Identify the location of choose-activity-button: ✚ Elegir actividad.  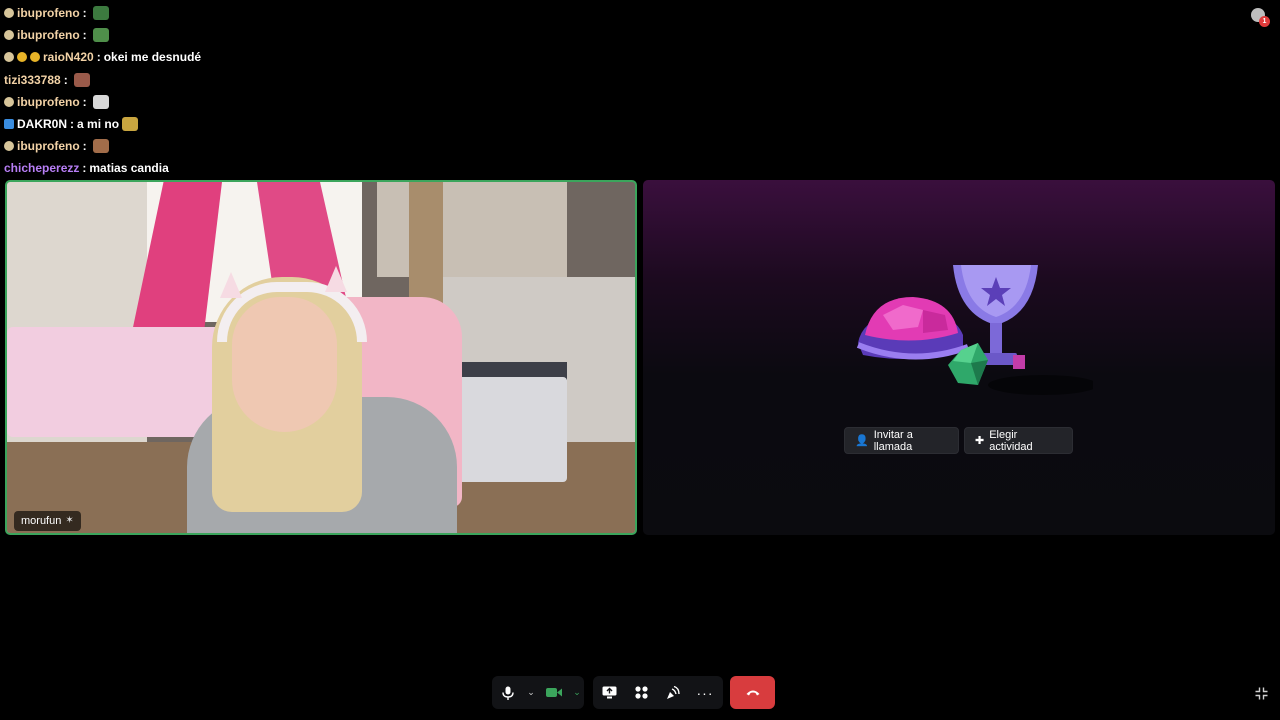
(1018, 440).